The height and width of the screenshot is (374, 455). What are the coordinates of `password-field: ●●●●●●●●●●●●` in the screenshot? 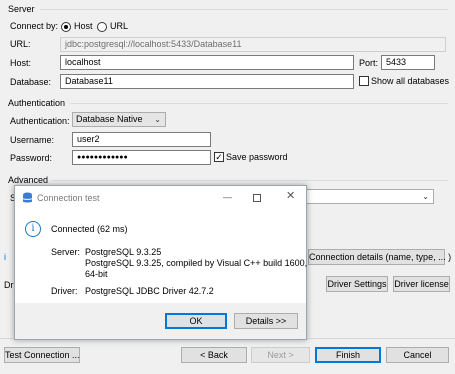 It's located at (141, 157).